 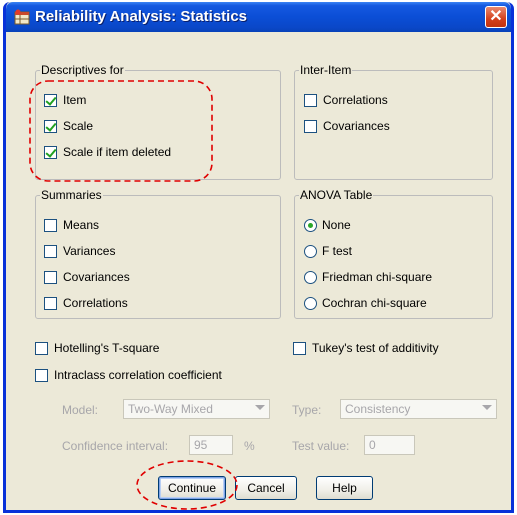 I want to click on continue-highlight-annotation, so click(x=187, y=485).